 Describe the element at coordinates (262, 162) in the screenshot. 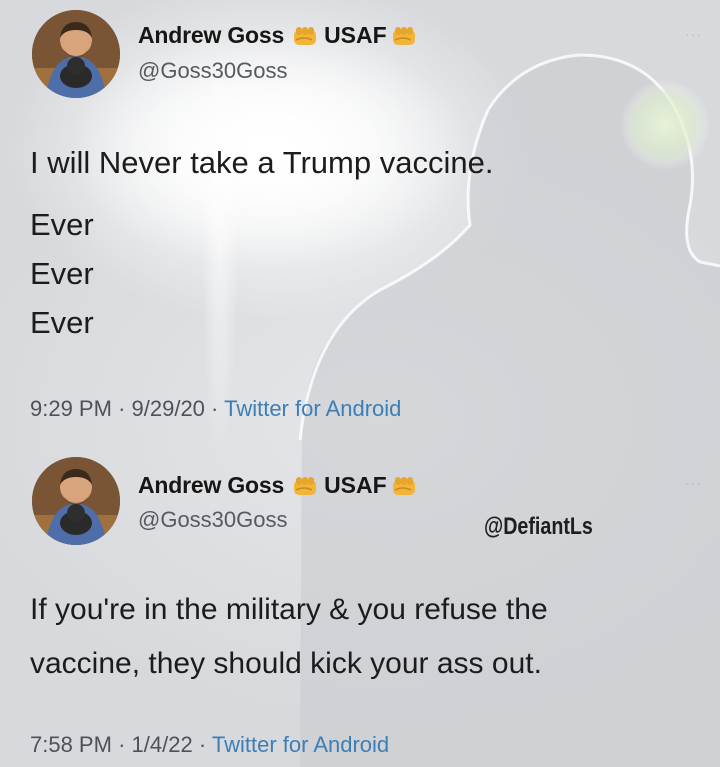

I see `tweet-text-line: I will Never take a Trump vaccine.` at that location.